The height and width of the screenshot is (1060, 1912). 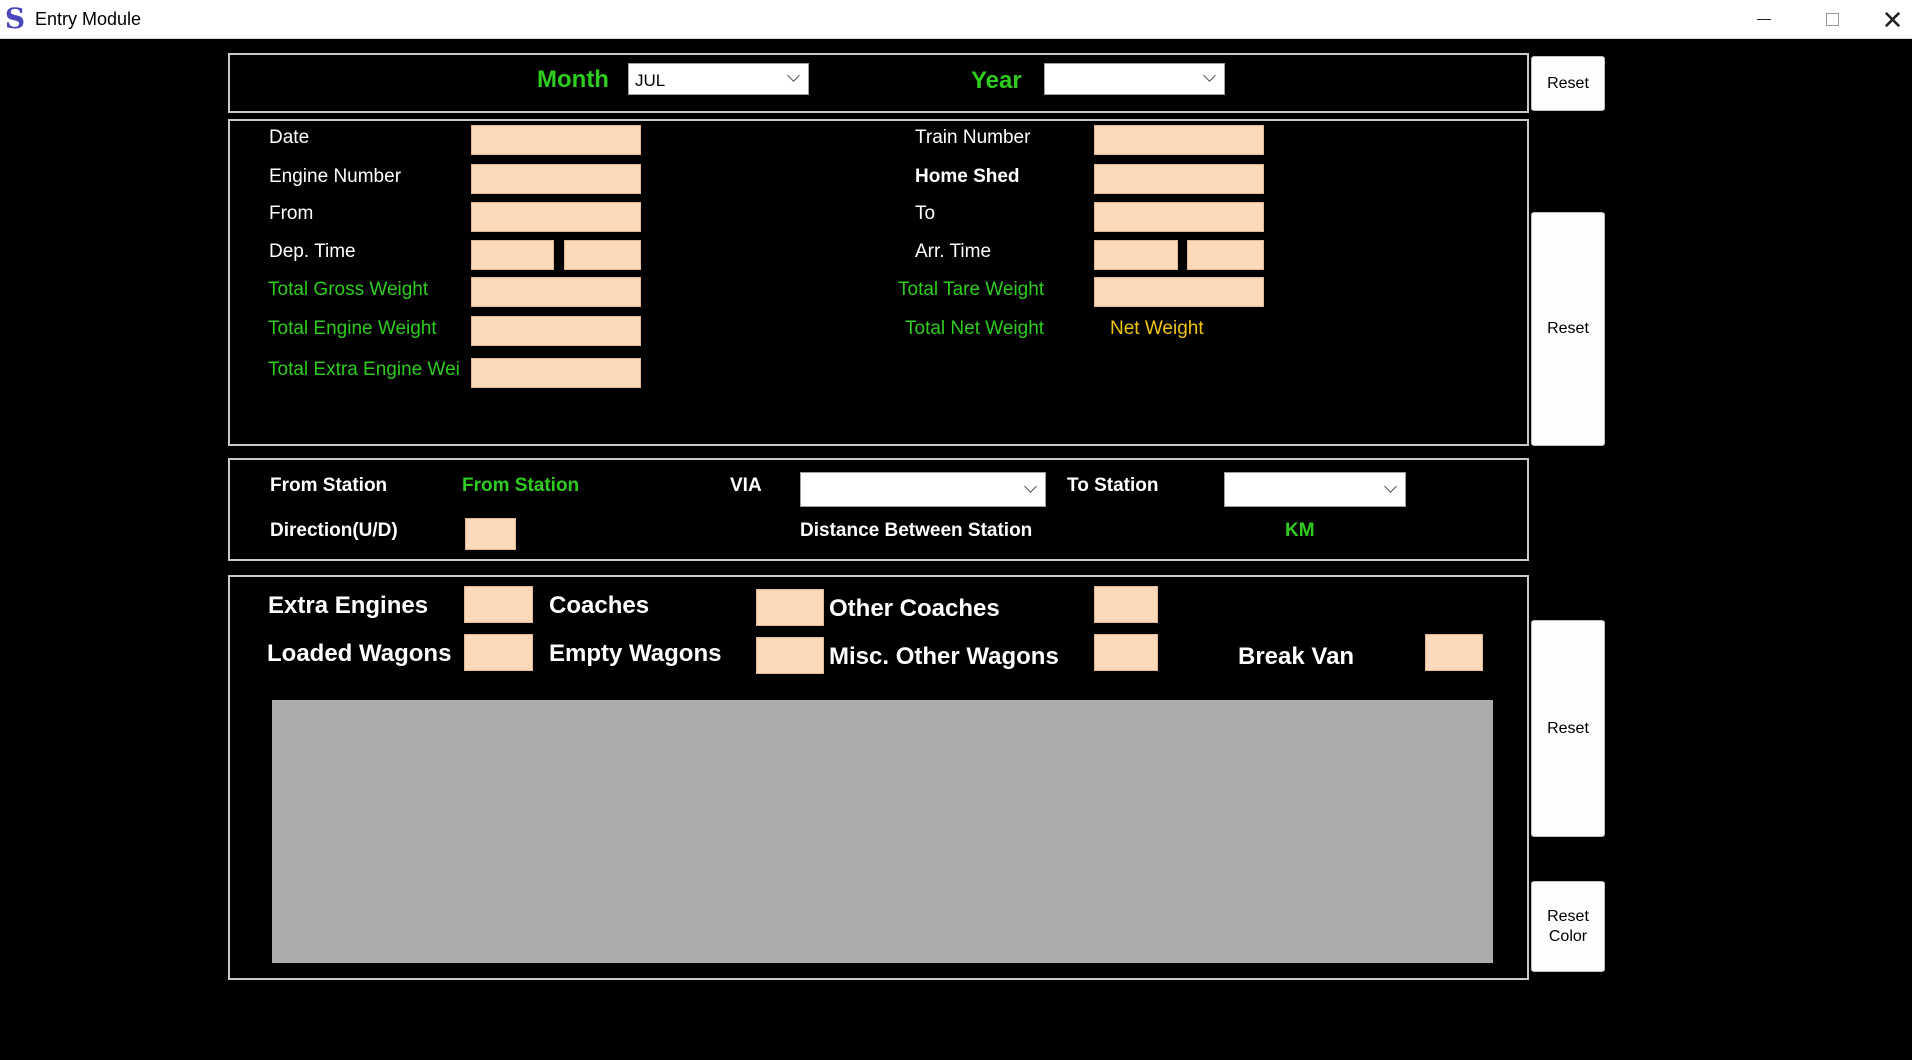 I want to click on total-engine-weight-field, so click(x=556, y=331).